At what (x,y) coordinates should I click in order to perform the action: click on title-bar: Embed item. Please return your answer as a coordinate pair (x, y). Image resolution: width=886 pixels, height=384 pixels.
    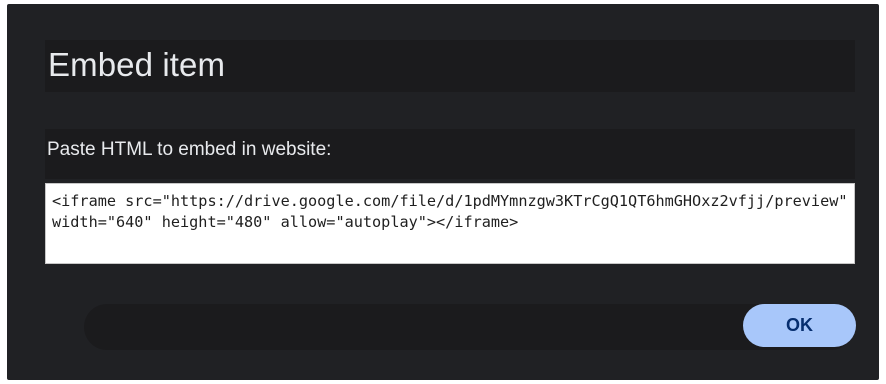
    Looking at the image, I should click on (450, 66).